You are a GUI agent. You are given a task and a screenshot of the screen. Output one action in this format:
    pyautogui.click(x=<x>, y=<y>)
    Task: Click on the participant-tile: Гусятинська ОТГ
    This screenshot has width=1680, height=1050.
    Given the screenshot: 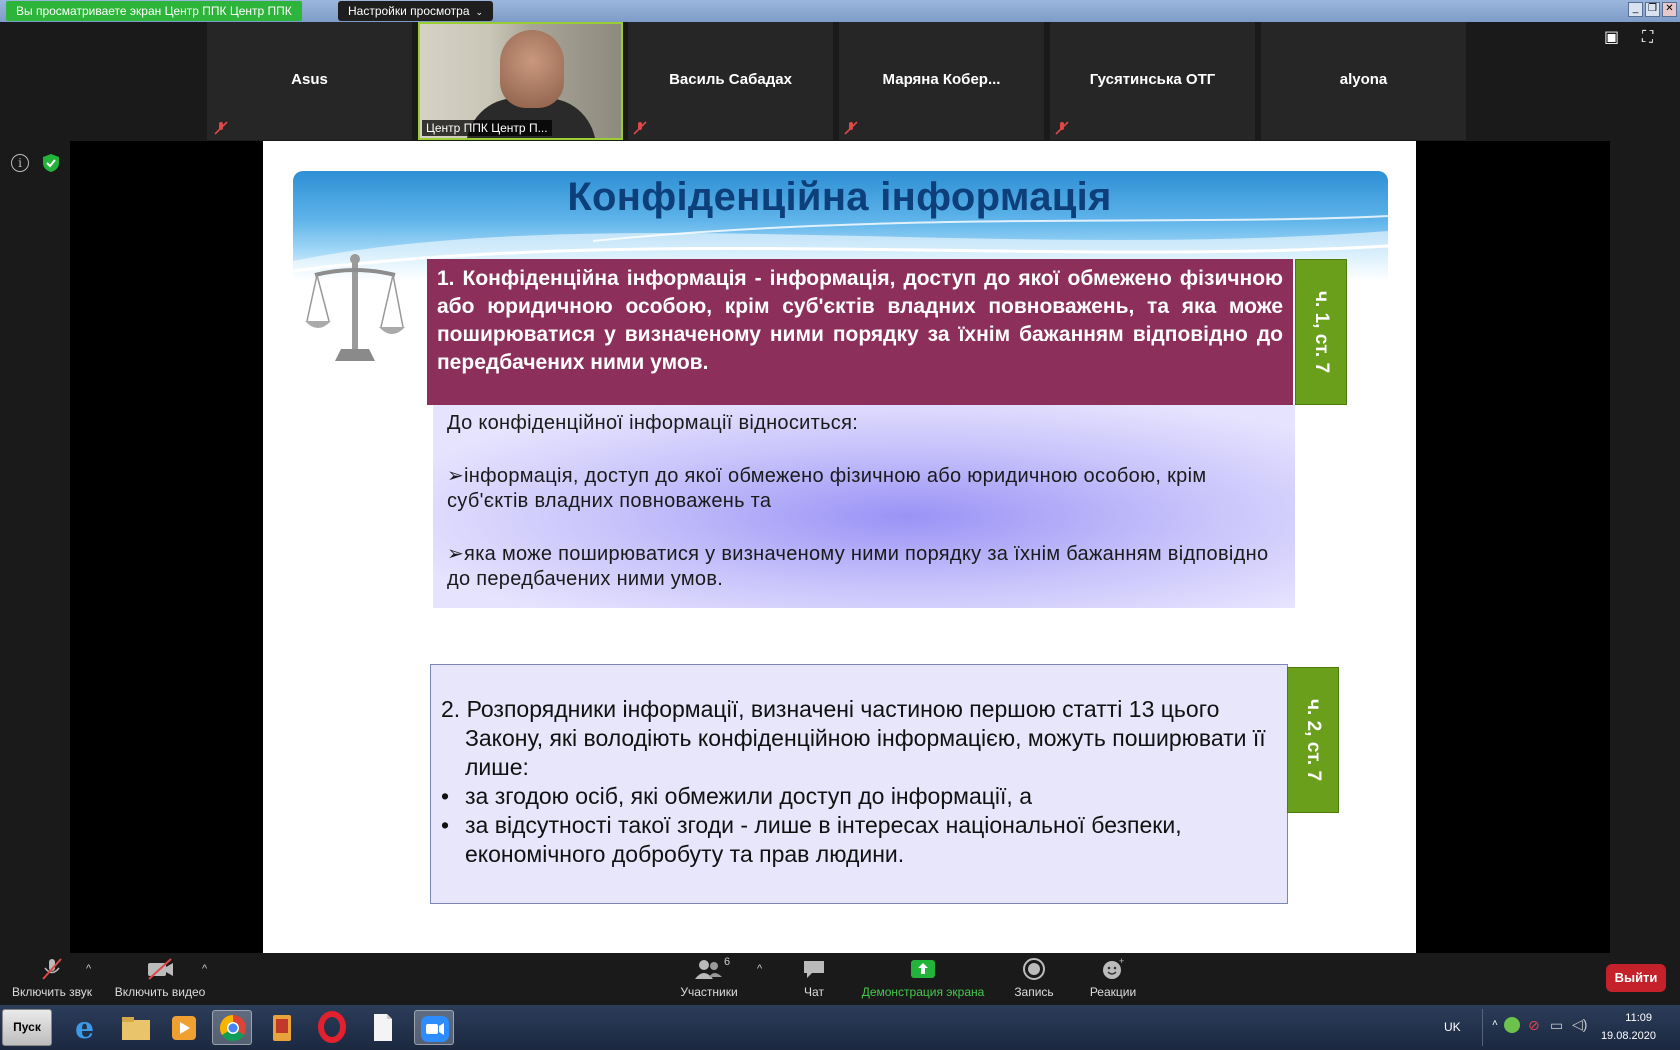 What is the action you would take?
    pyautogui.click(x=1152, y=81)
    